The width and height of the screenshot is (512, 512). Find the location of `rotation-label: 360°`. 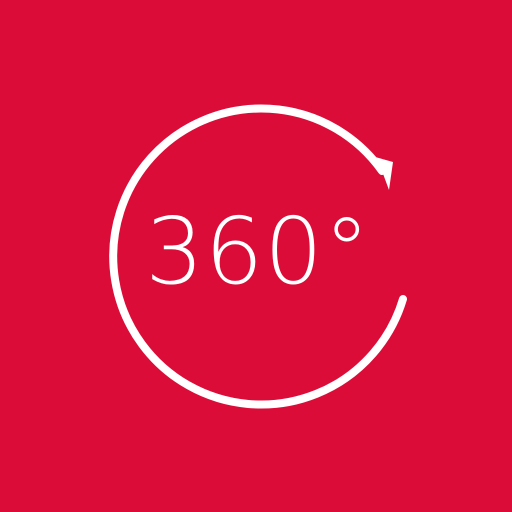

rotation-label: 360° is located at coordinates (258, 251).